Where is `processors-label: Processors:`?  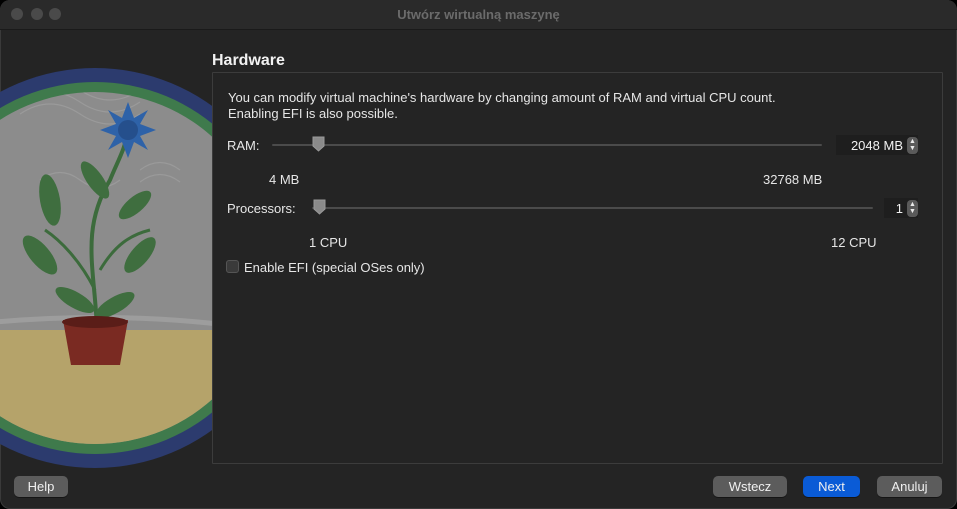 processors-label: Processors: is located at coordinates (261, 208).